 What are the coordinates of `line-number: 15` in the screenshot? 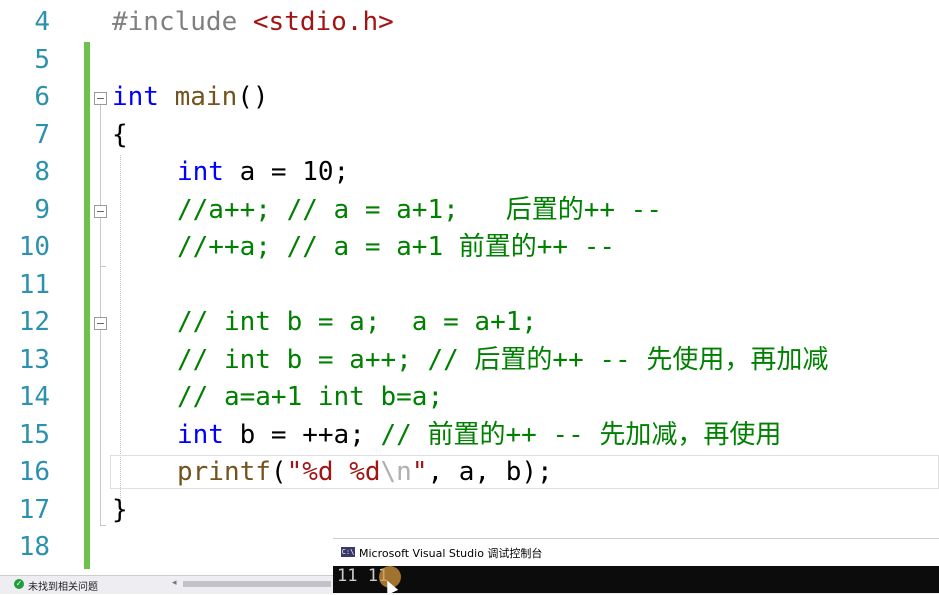 It's located at (34, 435).